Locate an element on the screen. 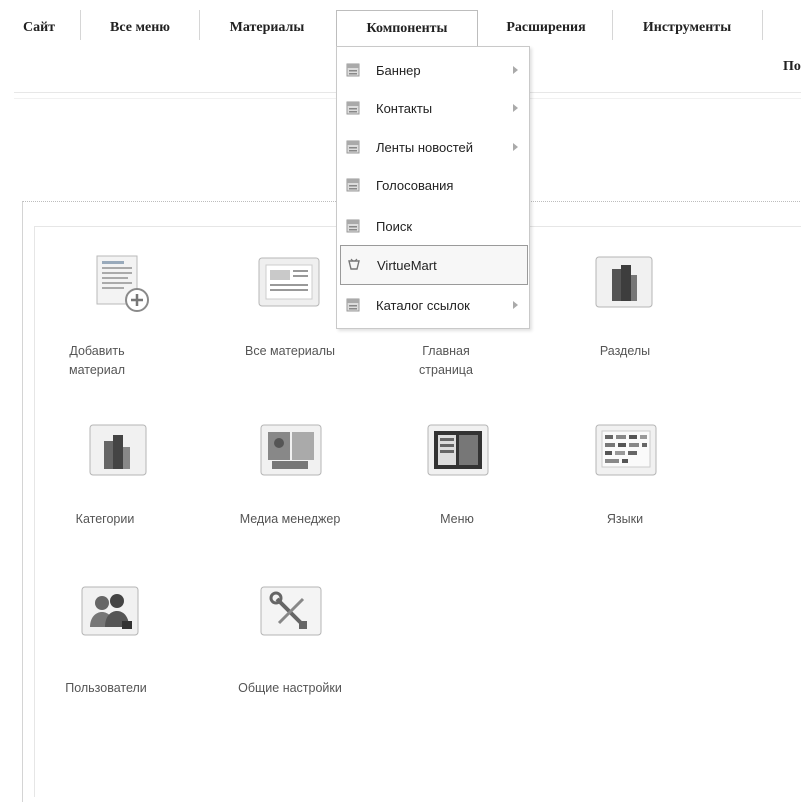 The image size is (801, 802). settings-icon is located at coordinates (291, 611).